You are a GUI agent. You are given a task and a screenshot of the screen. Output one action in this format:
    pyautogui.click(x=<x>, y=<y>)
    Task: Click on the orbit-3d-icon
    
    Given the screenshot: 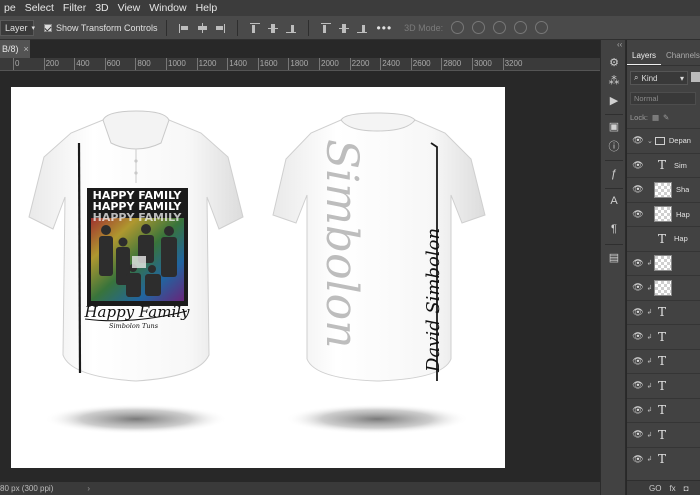 What is the action you would take?
    pyautogui.click(x=458, y=27)
    